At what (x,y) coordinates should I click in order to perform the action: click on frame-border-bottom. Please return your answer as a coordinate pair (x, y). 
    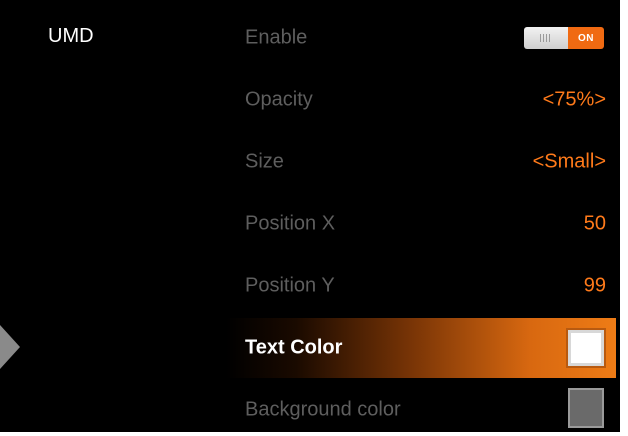
    Looking at the image, I should click on (314, 434).